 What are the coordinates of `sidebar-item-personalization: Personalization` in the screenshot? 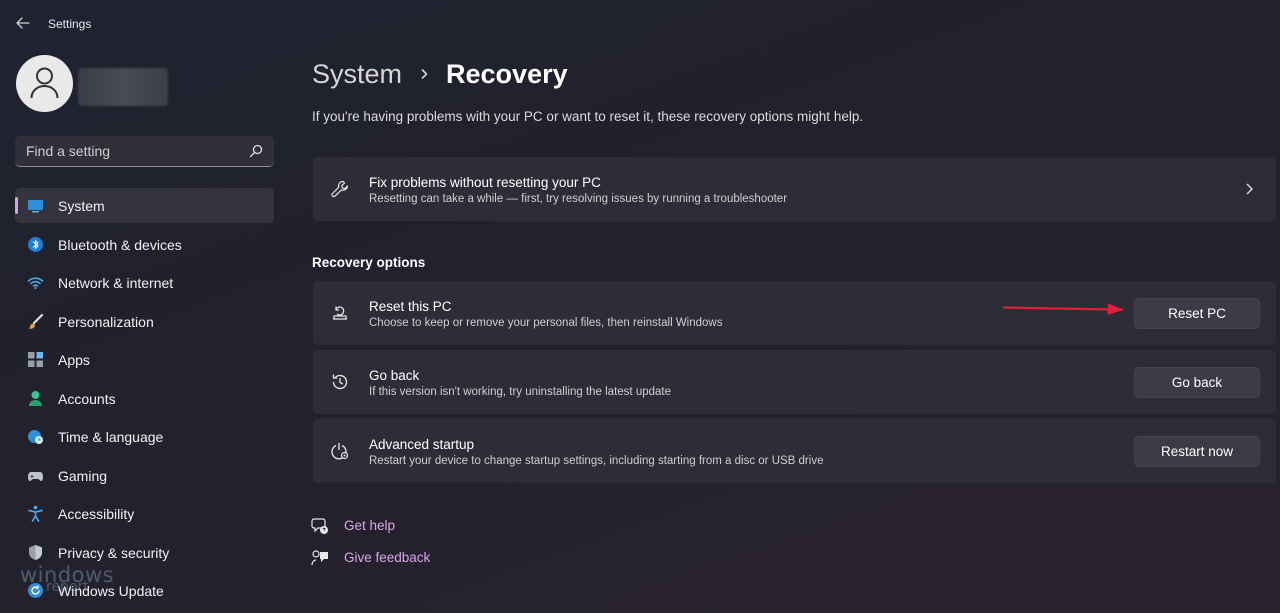 It's located at (144, 321).